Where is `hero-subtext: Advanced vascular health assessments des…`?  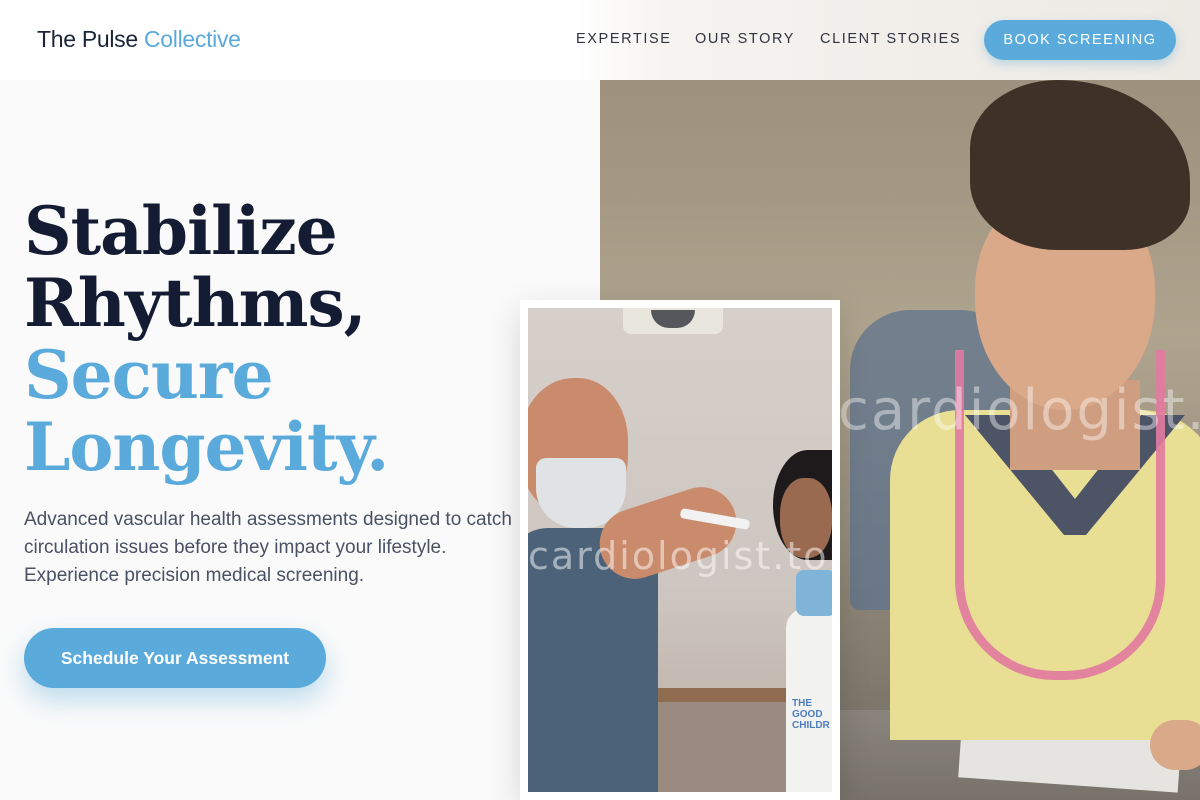
hero-subtext: Advanced vascular health assessments des… is located at coordinates (268, 547).